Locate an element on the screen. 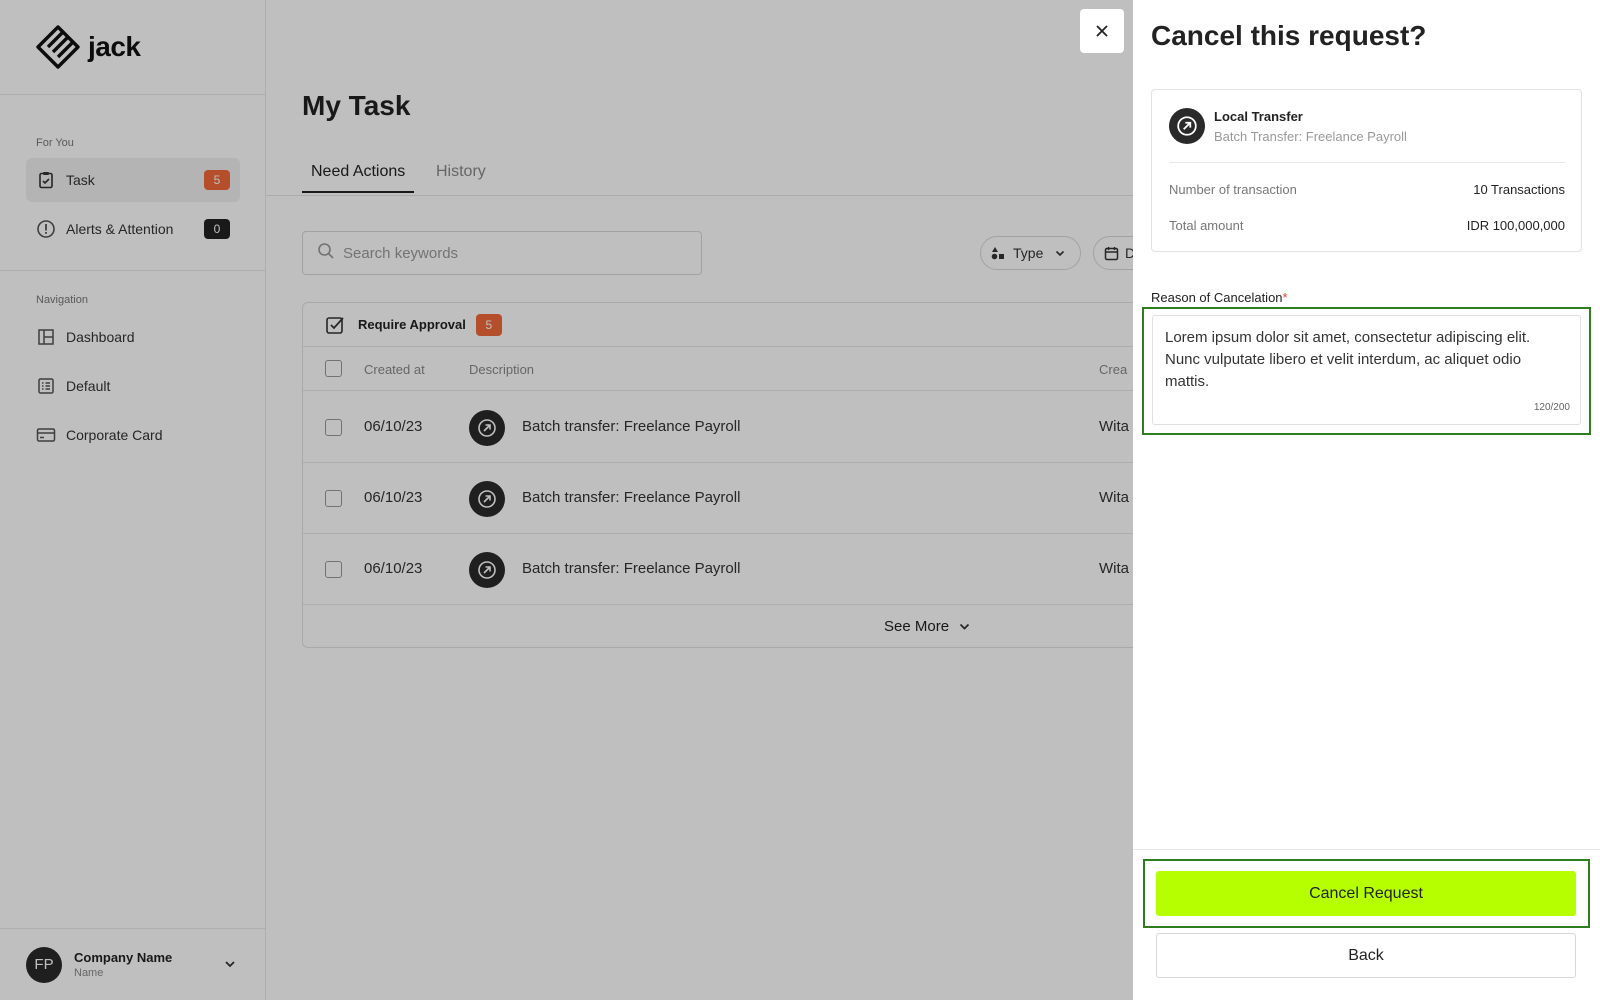  request-type: Local Transfer is located at coordinates (1258, 116).